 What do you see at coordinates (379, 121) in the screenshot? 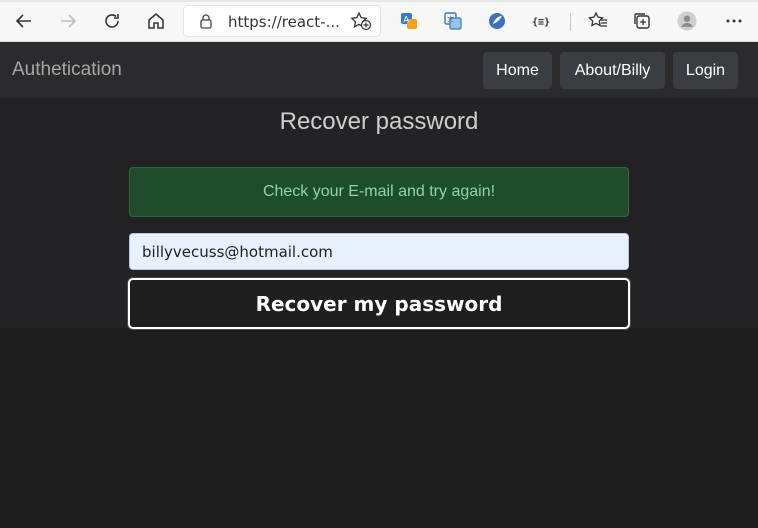
I see `page-title: Recover password` at bounding box center [379, 121].